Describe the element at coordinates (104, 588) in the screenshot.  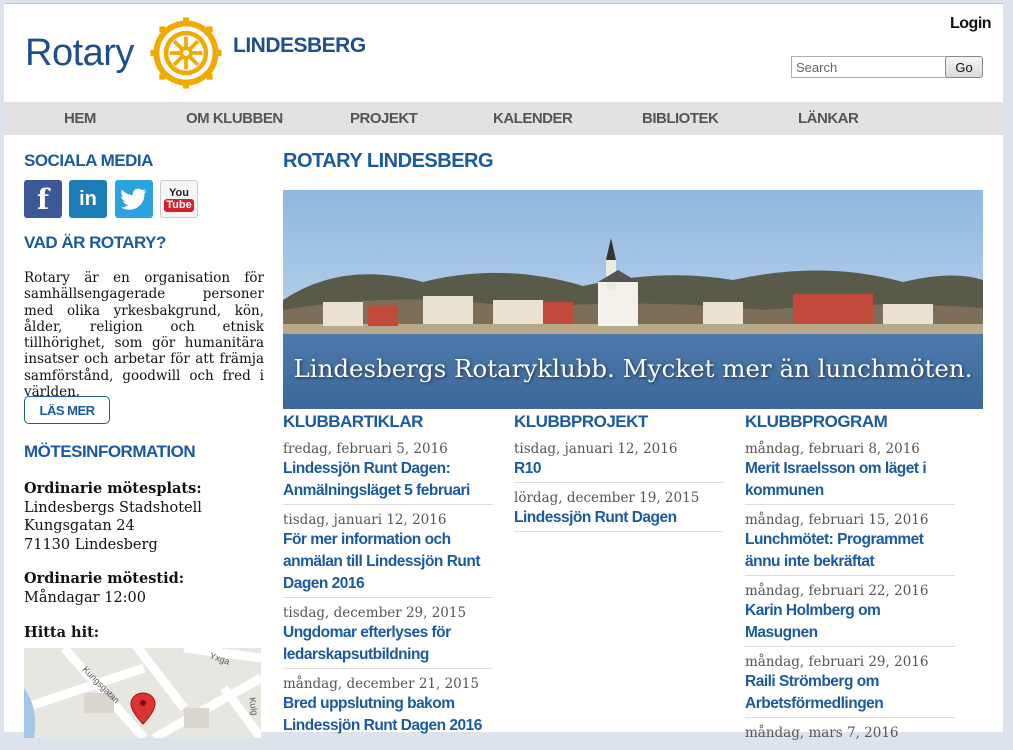
I see `meeting-time: Ordinarie mötestid: Måndagar 12:00` at that location.